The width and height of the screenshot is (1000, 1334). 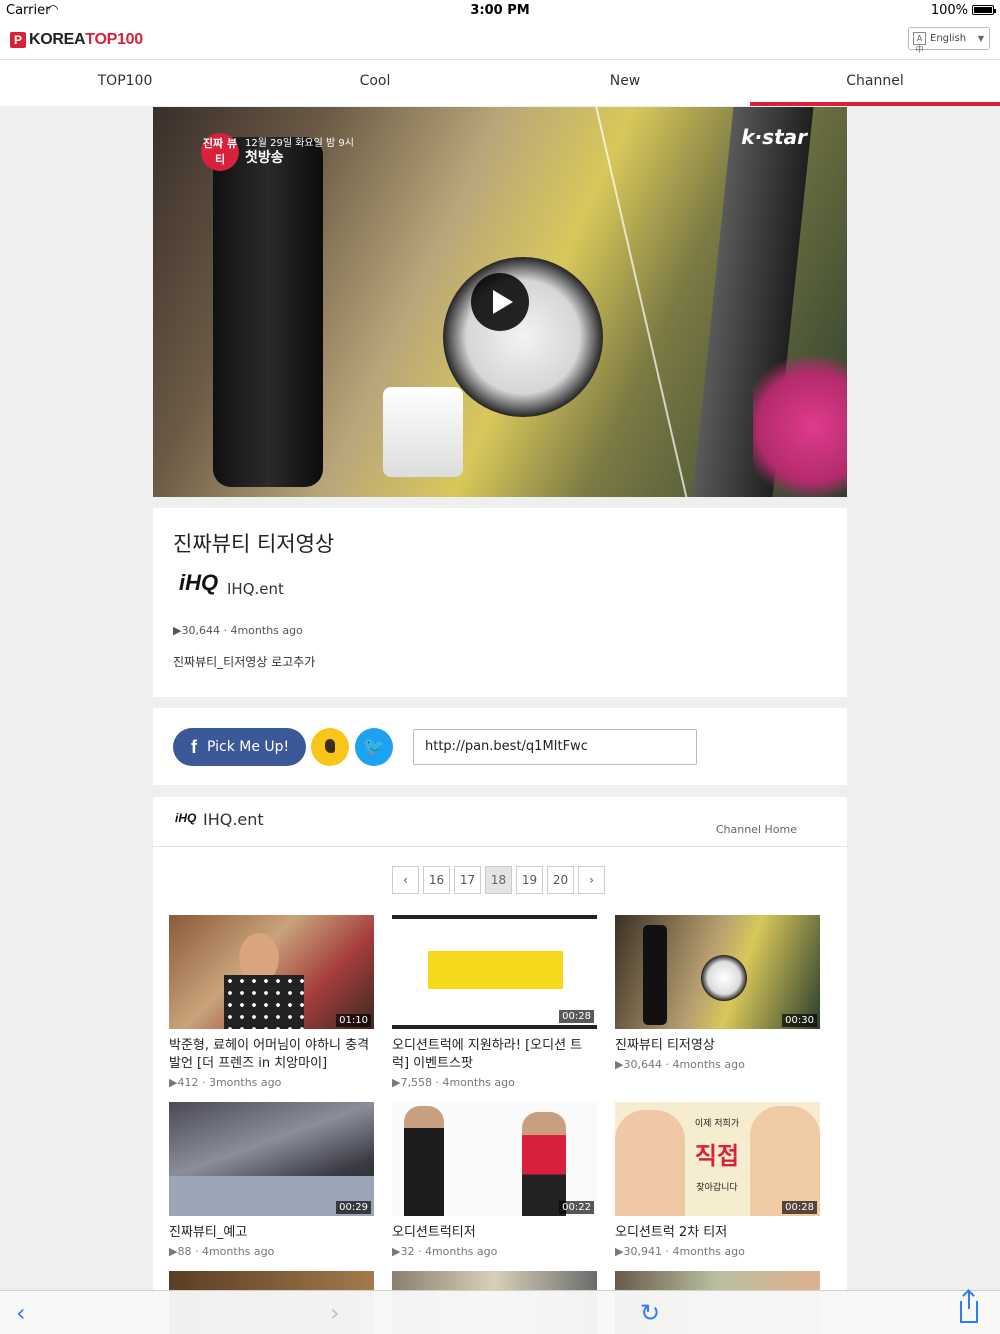 What do you see at coordinates (717, 1188) in the screenshot?
I see `thumb-text-bottom: 찾아갑니다` at bounding box center [717, 1188].